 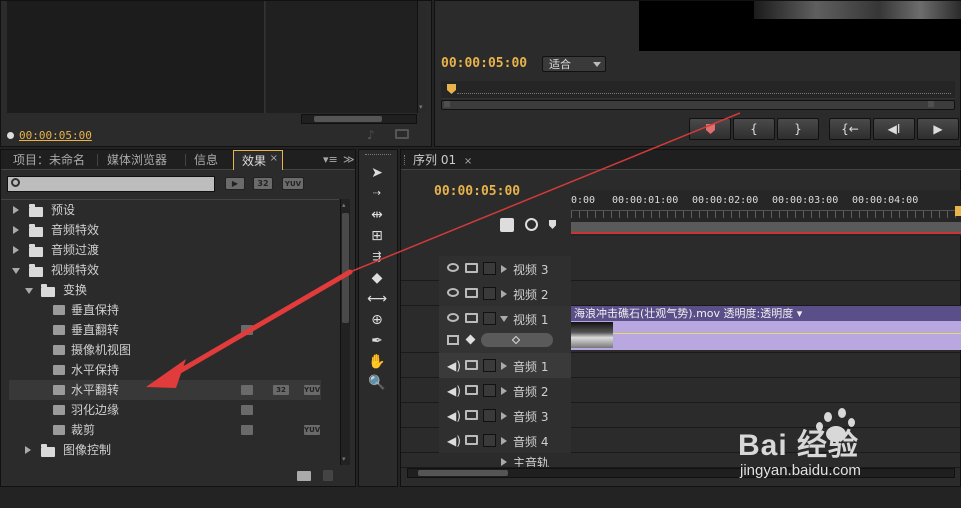 What do you see at coordinates (165, 330) in the screenshot?
I see `tree-item-vertical-flip: 垂直翻转` at bounding box center [165, 330].